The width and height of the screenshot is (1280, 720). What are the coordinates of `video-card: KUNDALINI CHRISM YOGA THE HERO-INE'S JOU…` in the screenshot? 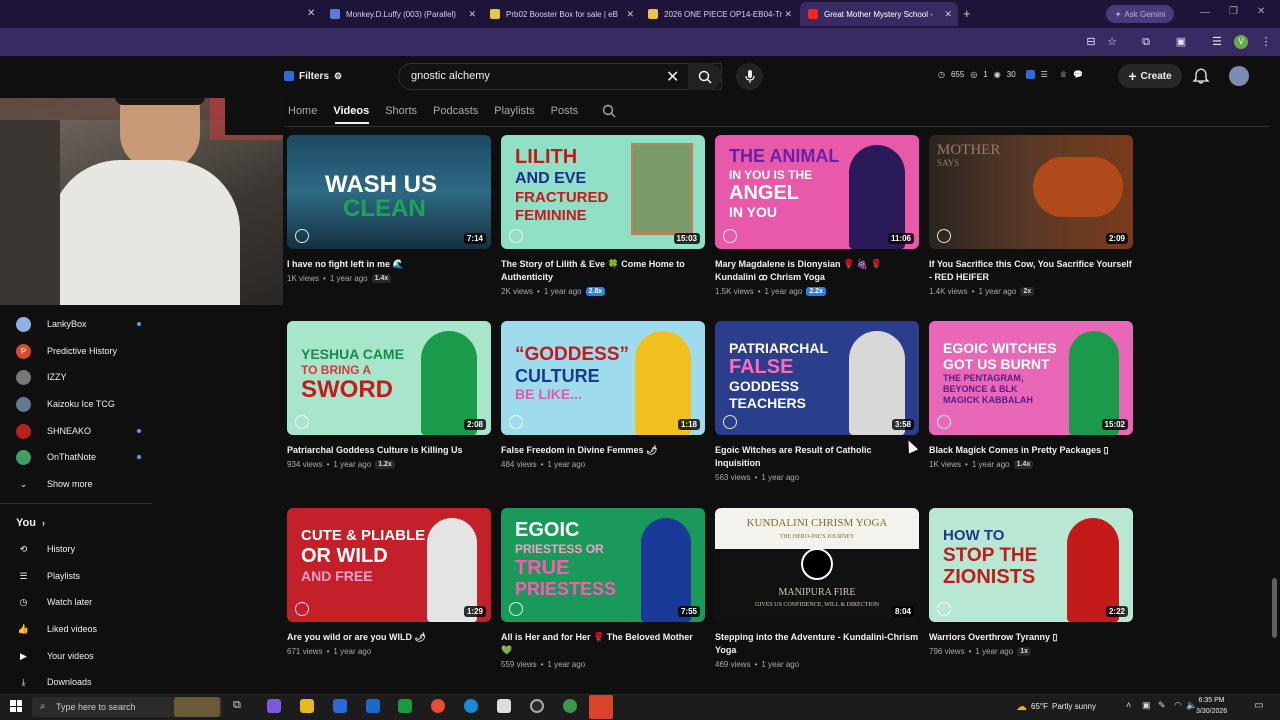 It's located at (817, 588).